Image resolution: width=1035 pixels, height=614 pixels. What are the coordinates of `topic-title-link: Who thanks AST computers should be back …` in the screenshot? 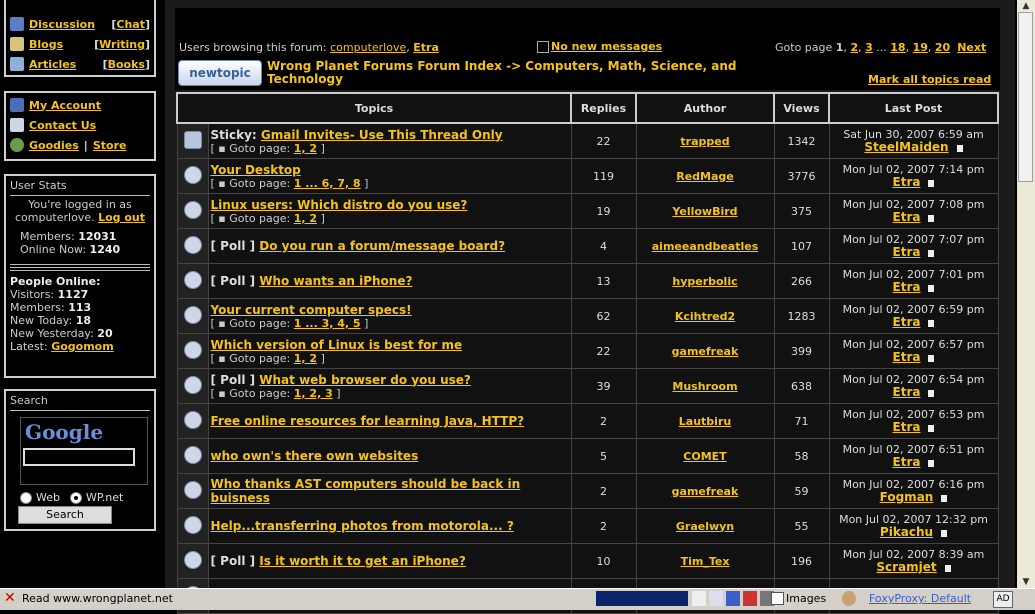 It's located at (366, 491).